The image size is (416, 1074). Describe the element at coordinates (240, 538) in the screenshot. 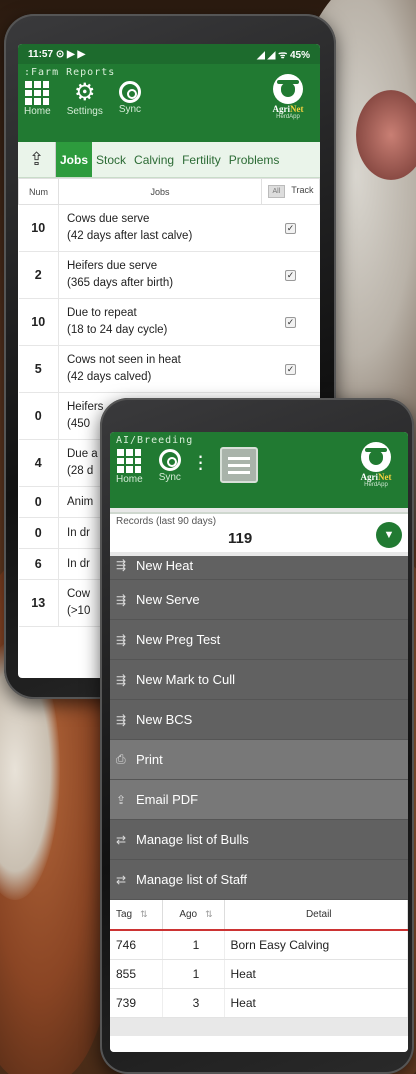

I see `records-count: 119` at that location.